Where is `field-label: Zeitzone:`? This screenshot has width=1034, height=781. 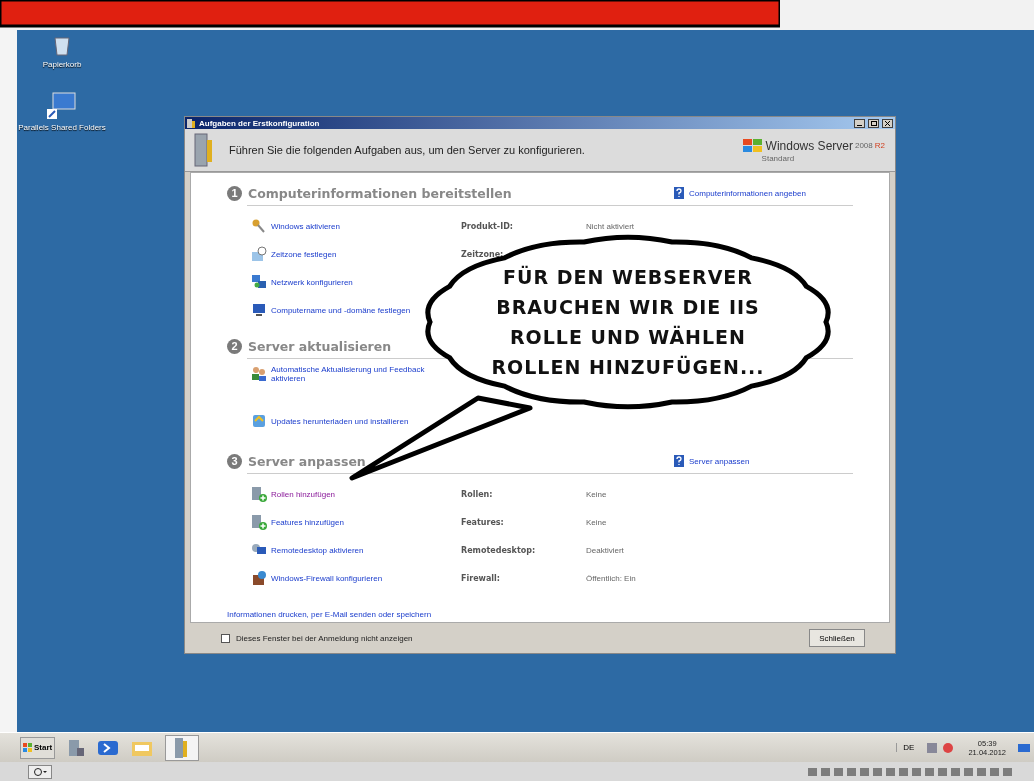 field-label: Zeitzone: is located at coordinates (482, 254).